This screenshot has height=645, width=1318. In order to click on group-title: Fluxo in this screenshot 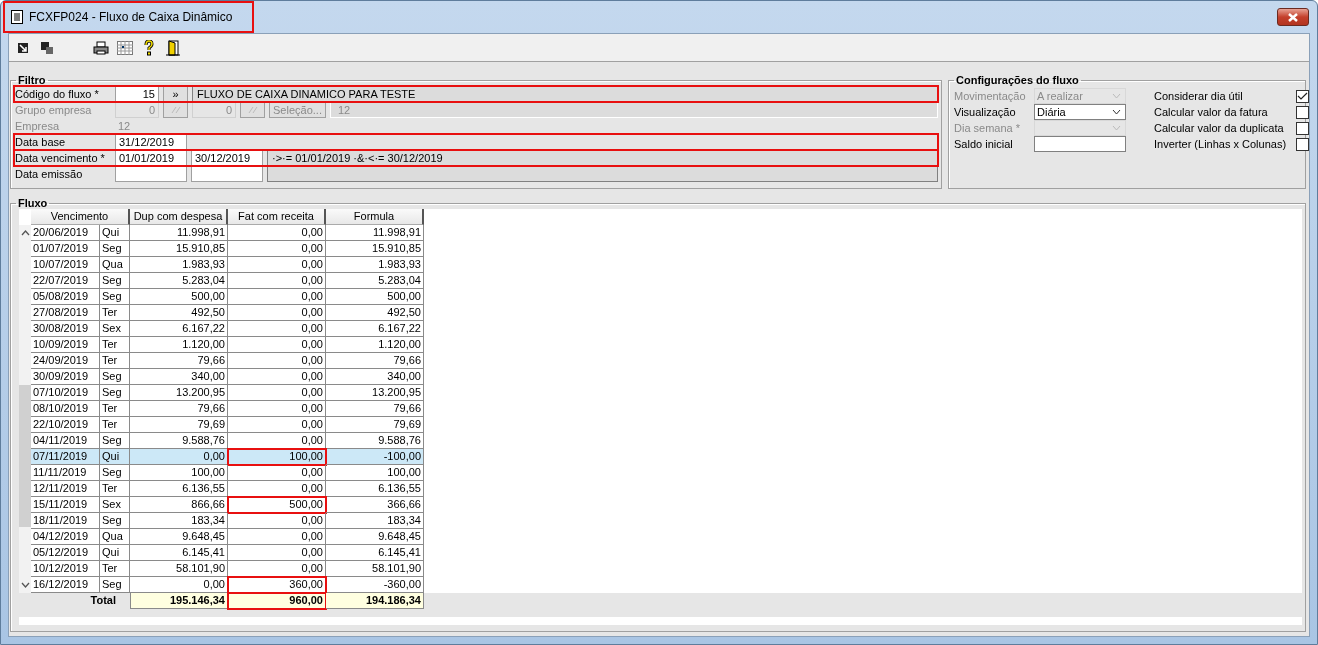, I will do `click(33, 203)`.